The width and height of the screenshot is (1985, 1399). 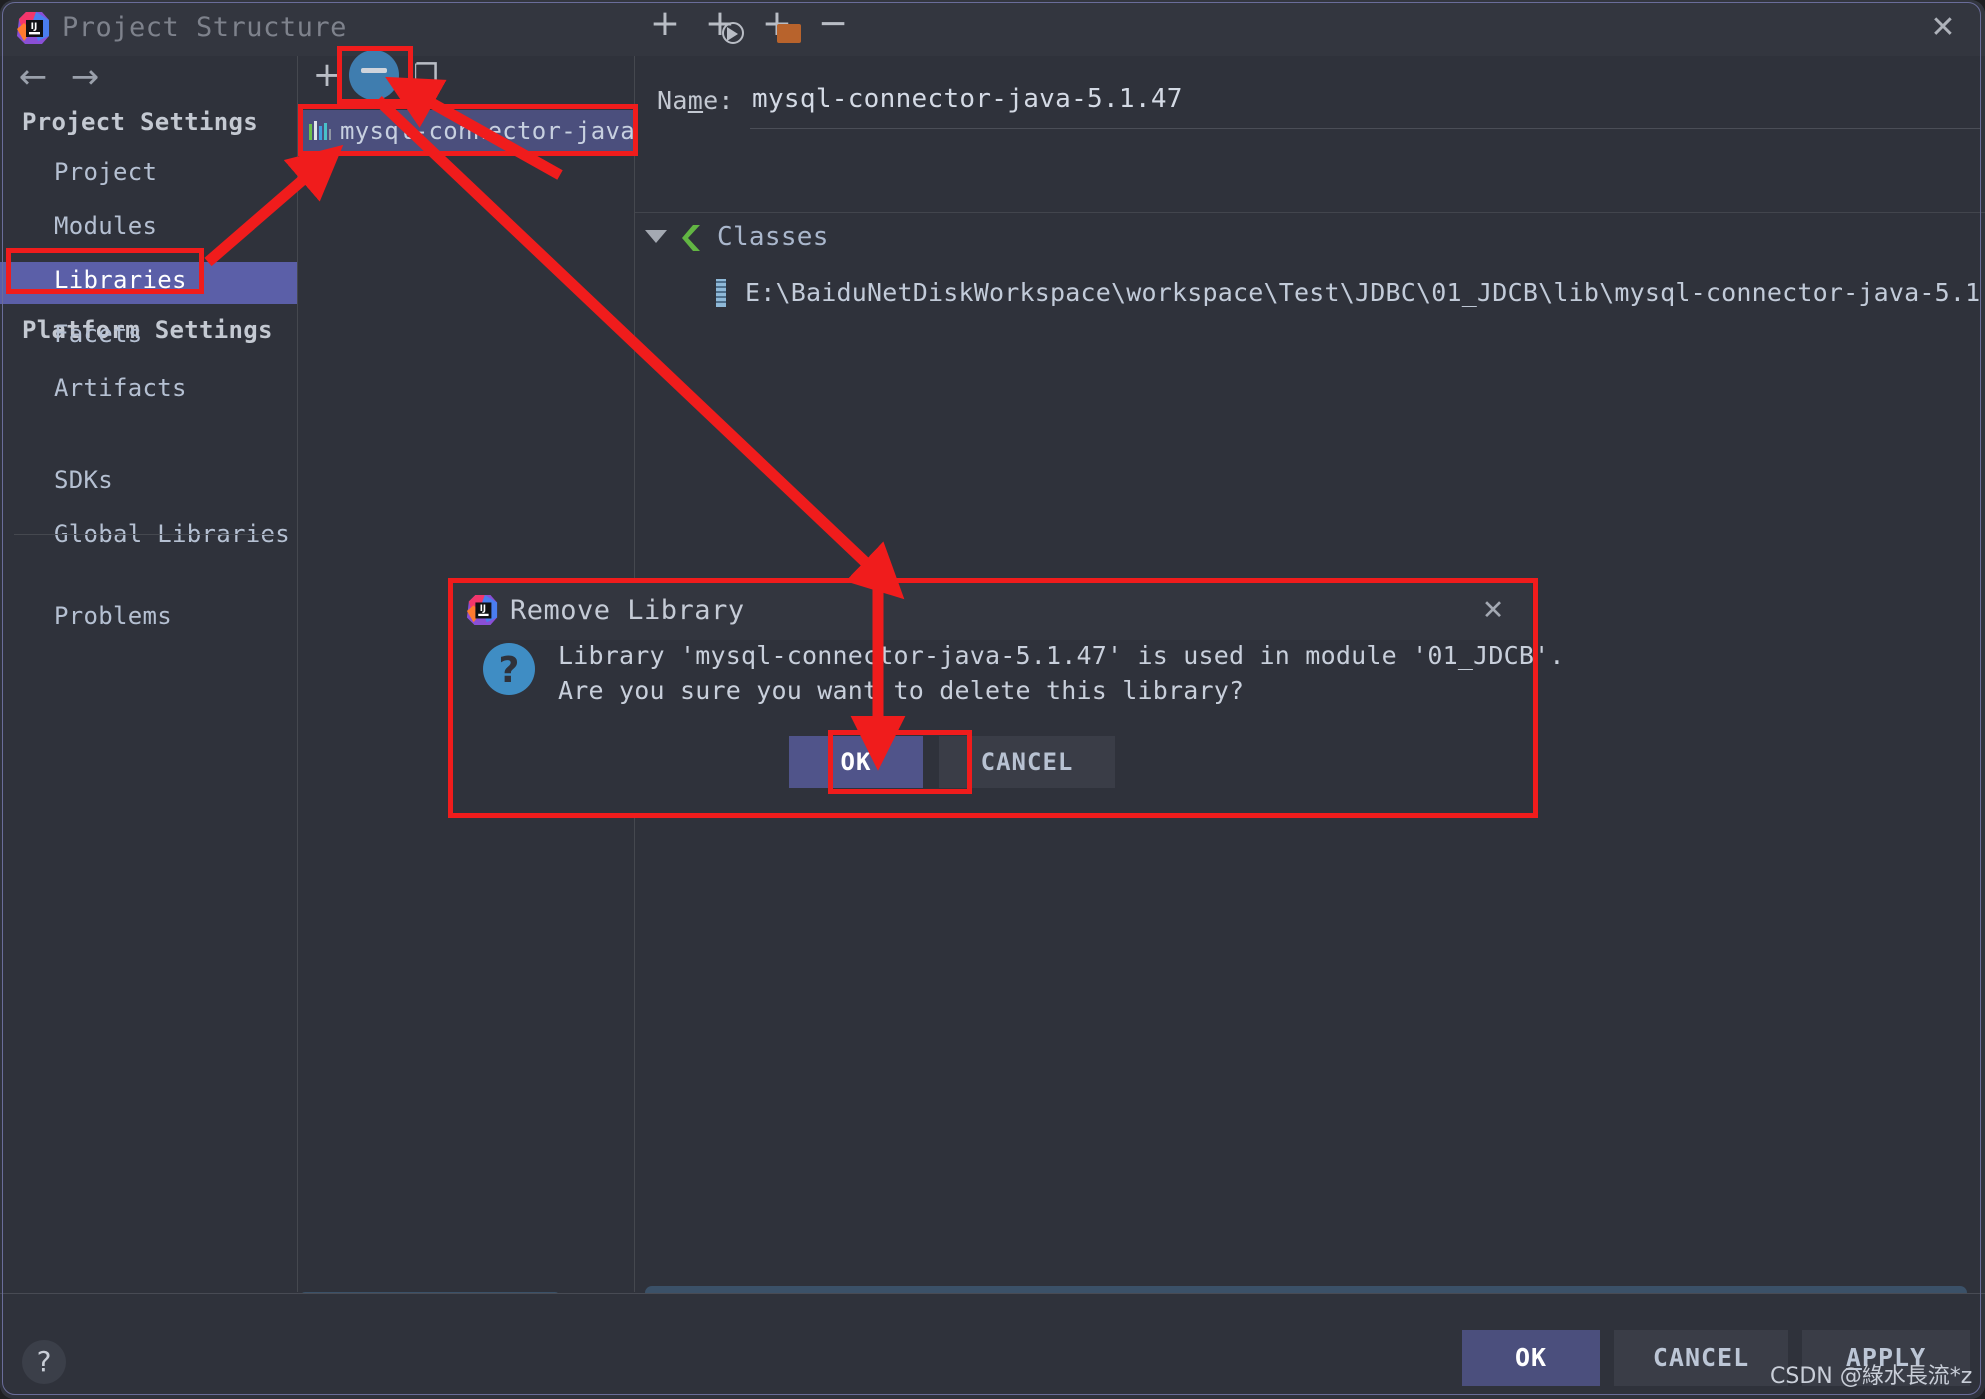 I want to click on dialog-ok-button: OK, so click(x=856, y=762).